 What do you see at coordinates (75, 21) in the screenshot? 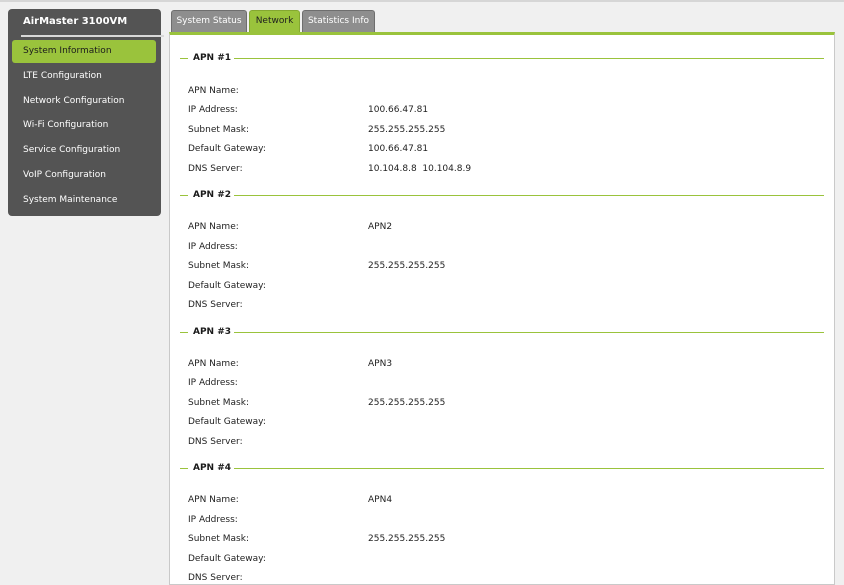
I see `brand-title: AirMaster 3100VM` at bounding box center [75, 21].